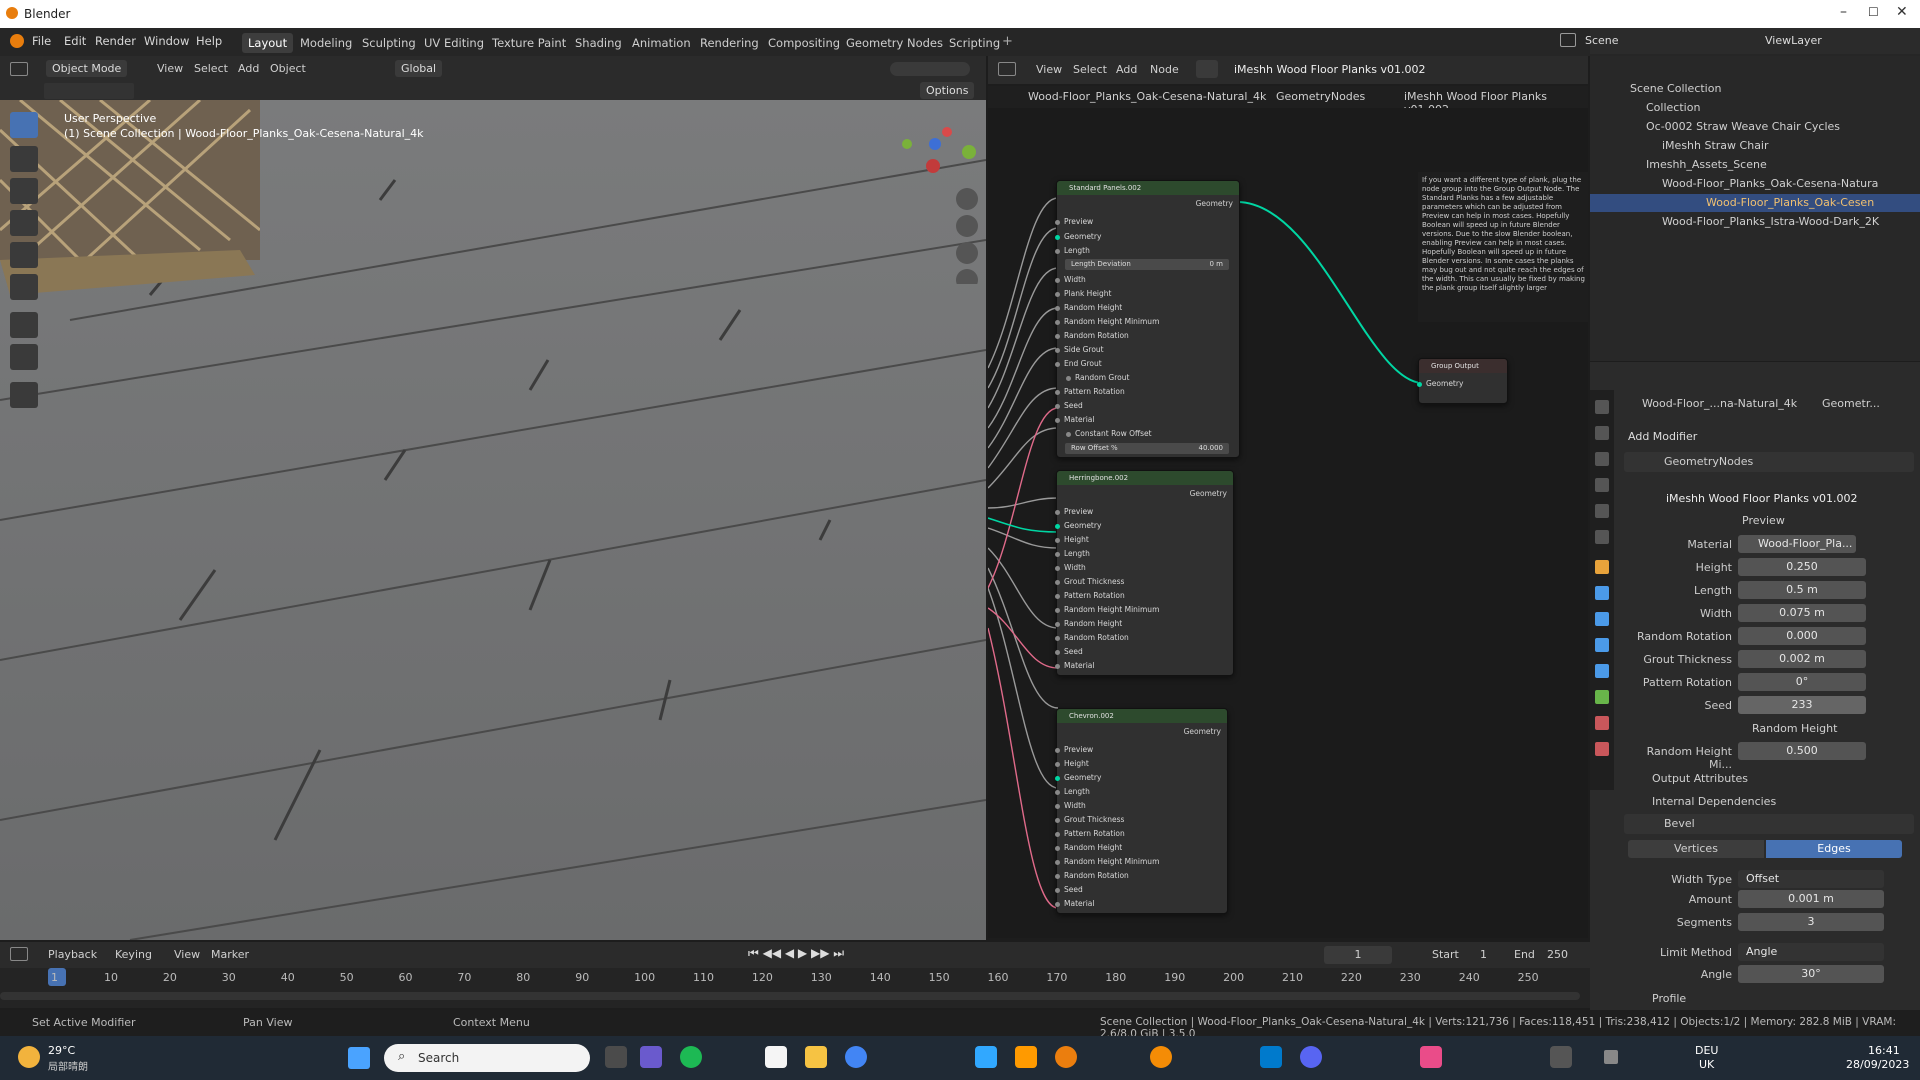  Describe the element at coordinates (1602, 749) in the screenshot. I see `texture-tab-icon` at that location.